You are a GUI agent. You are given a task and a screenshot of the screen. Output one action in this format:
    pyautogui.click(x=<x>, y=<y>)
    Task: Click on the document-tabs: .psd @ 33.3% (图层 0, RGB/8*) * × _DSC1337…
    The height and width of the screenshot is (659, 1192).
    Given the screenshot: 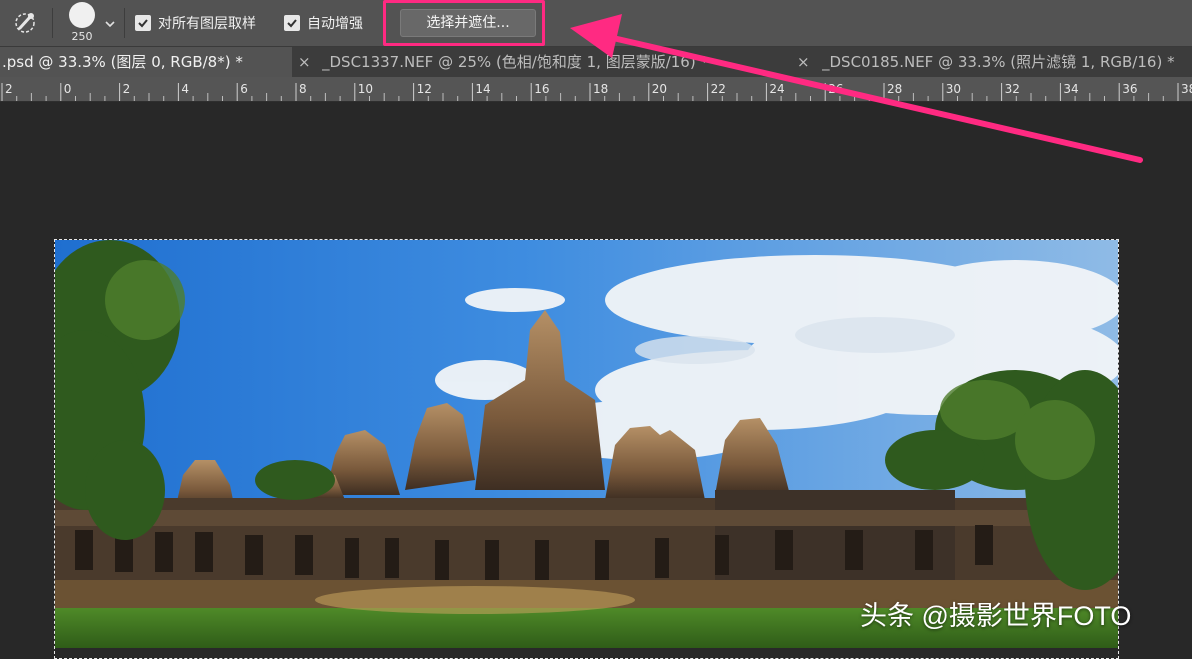 What is the action you would take?
    pyautogui.click(x=596, y=62)
    